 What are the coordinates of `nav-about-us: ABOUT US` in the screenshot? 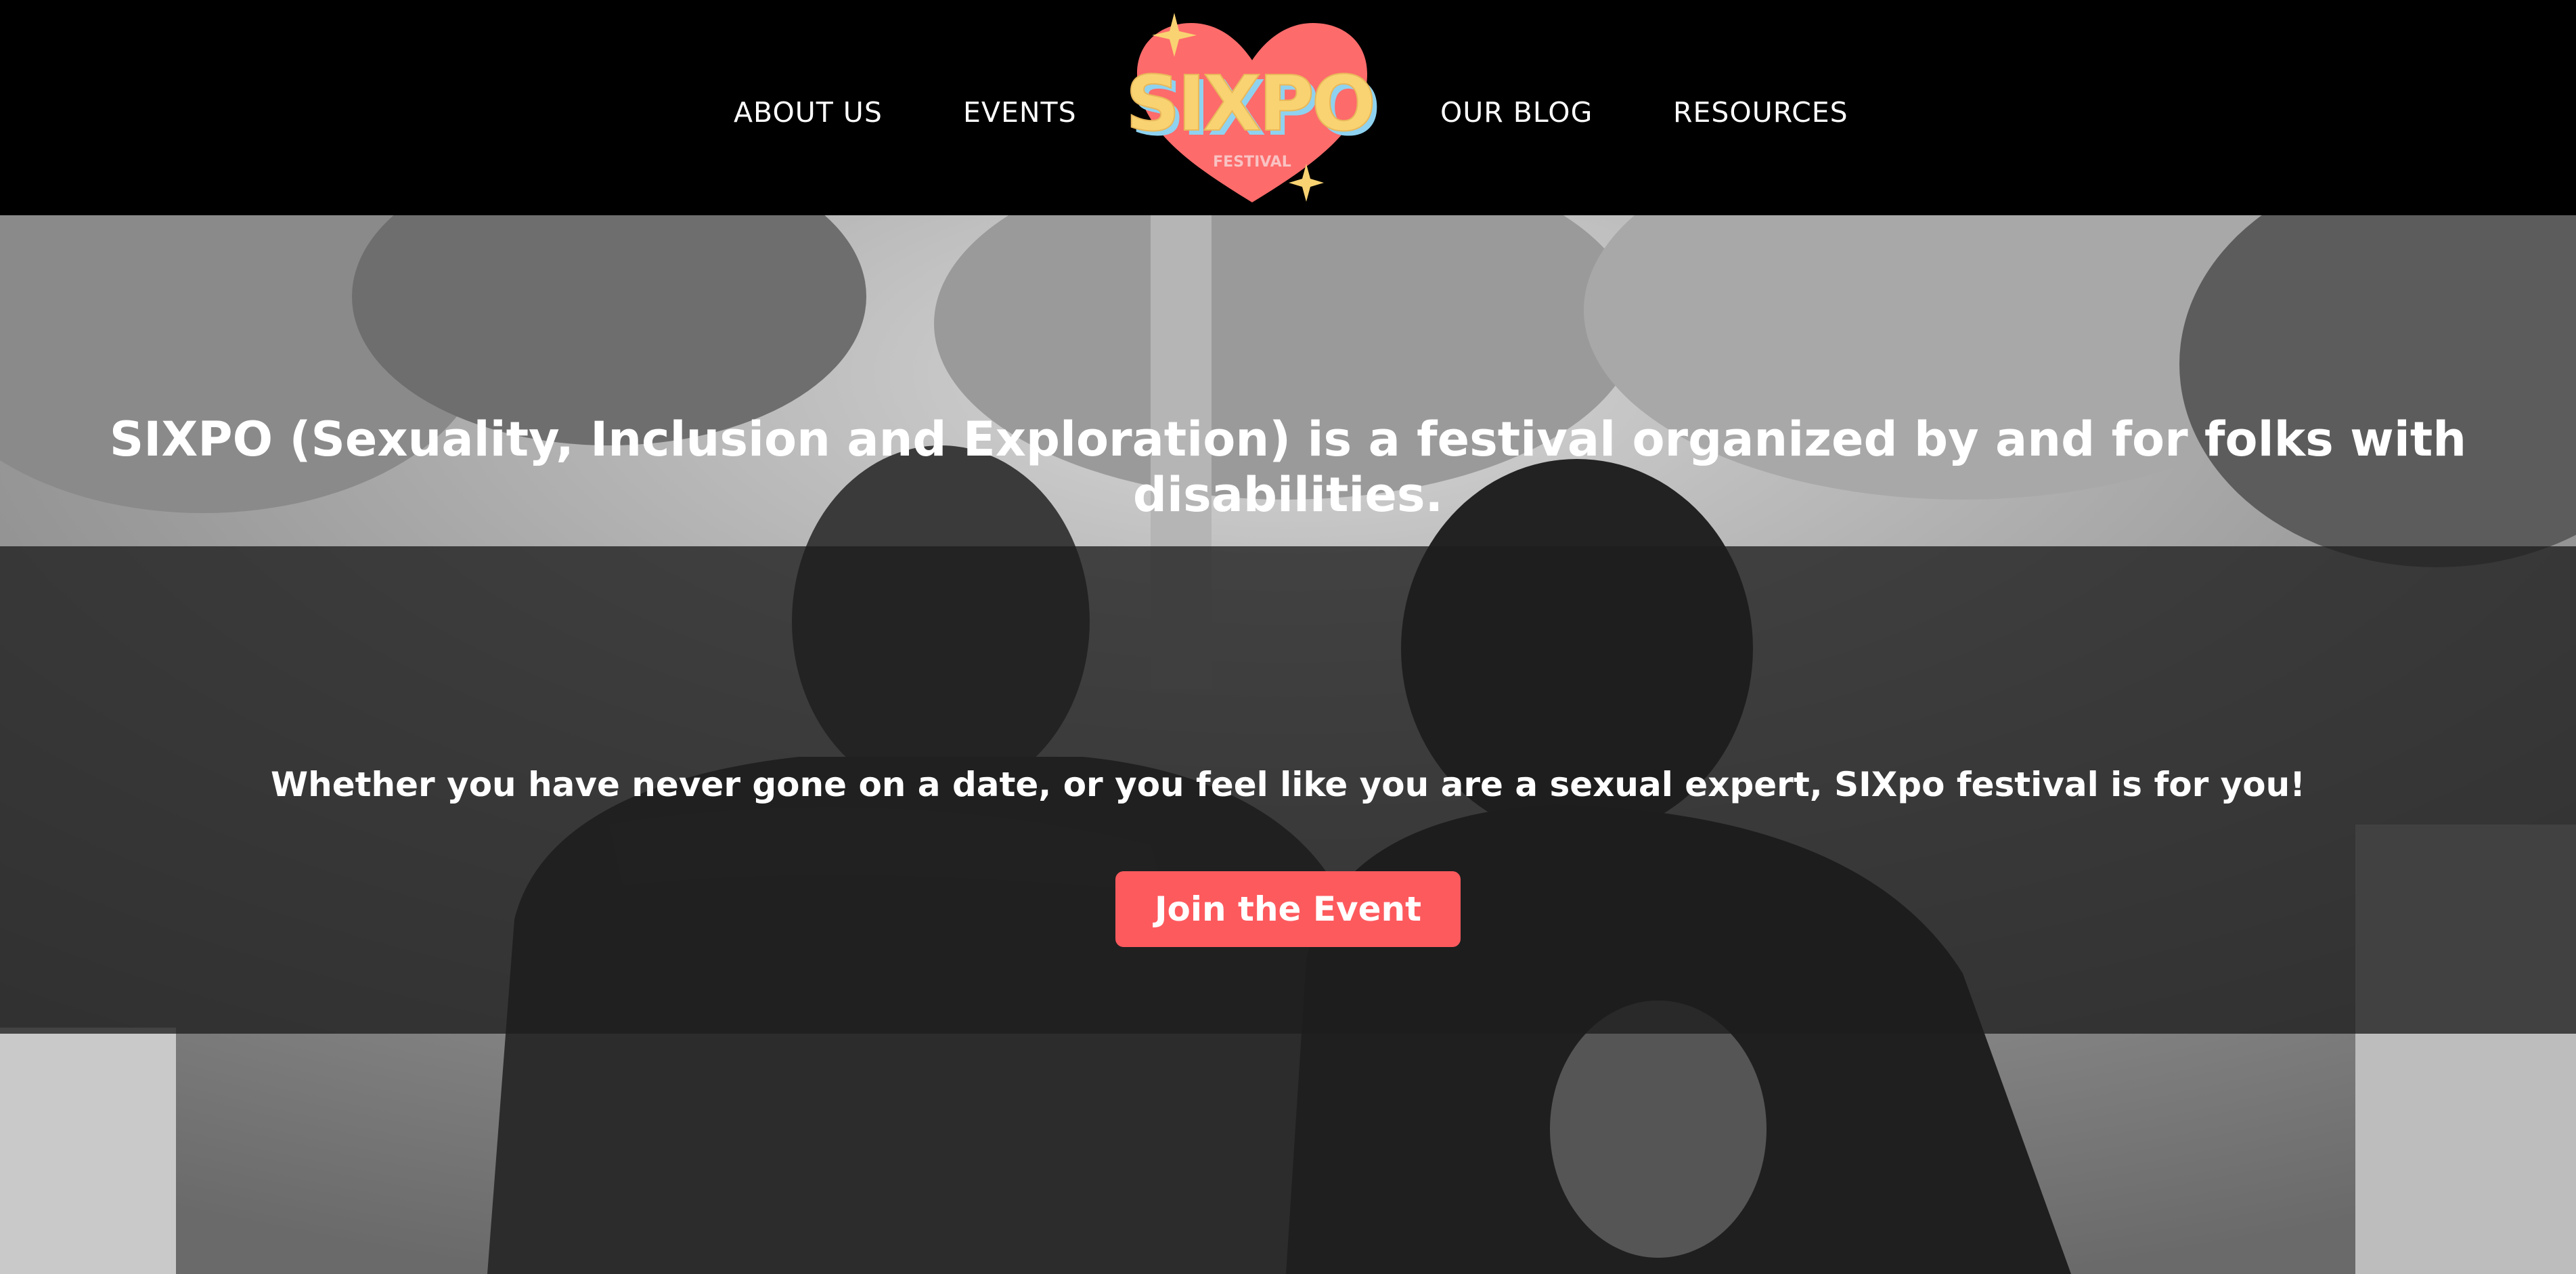 It's located at (808, 112).